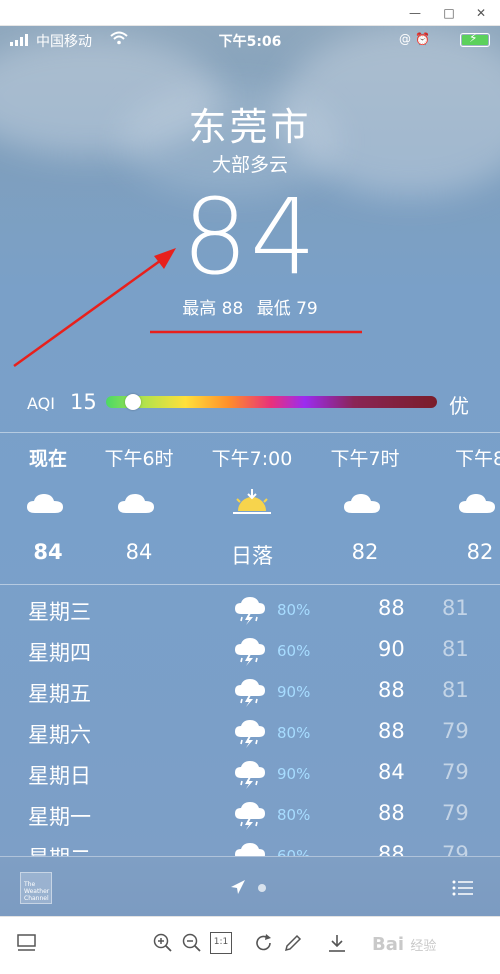 Image resolution: width=500 pixels, height=974 pixels. I want to click on hourly-temp: 日落, so click(252, 556).